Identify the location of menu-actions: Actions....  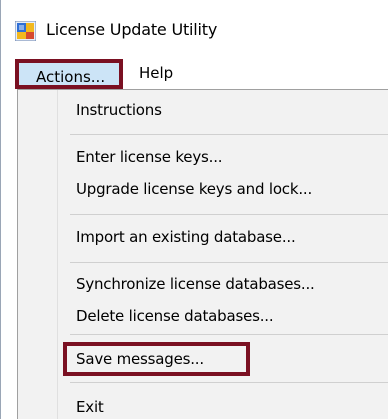
(69, 74).